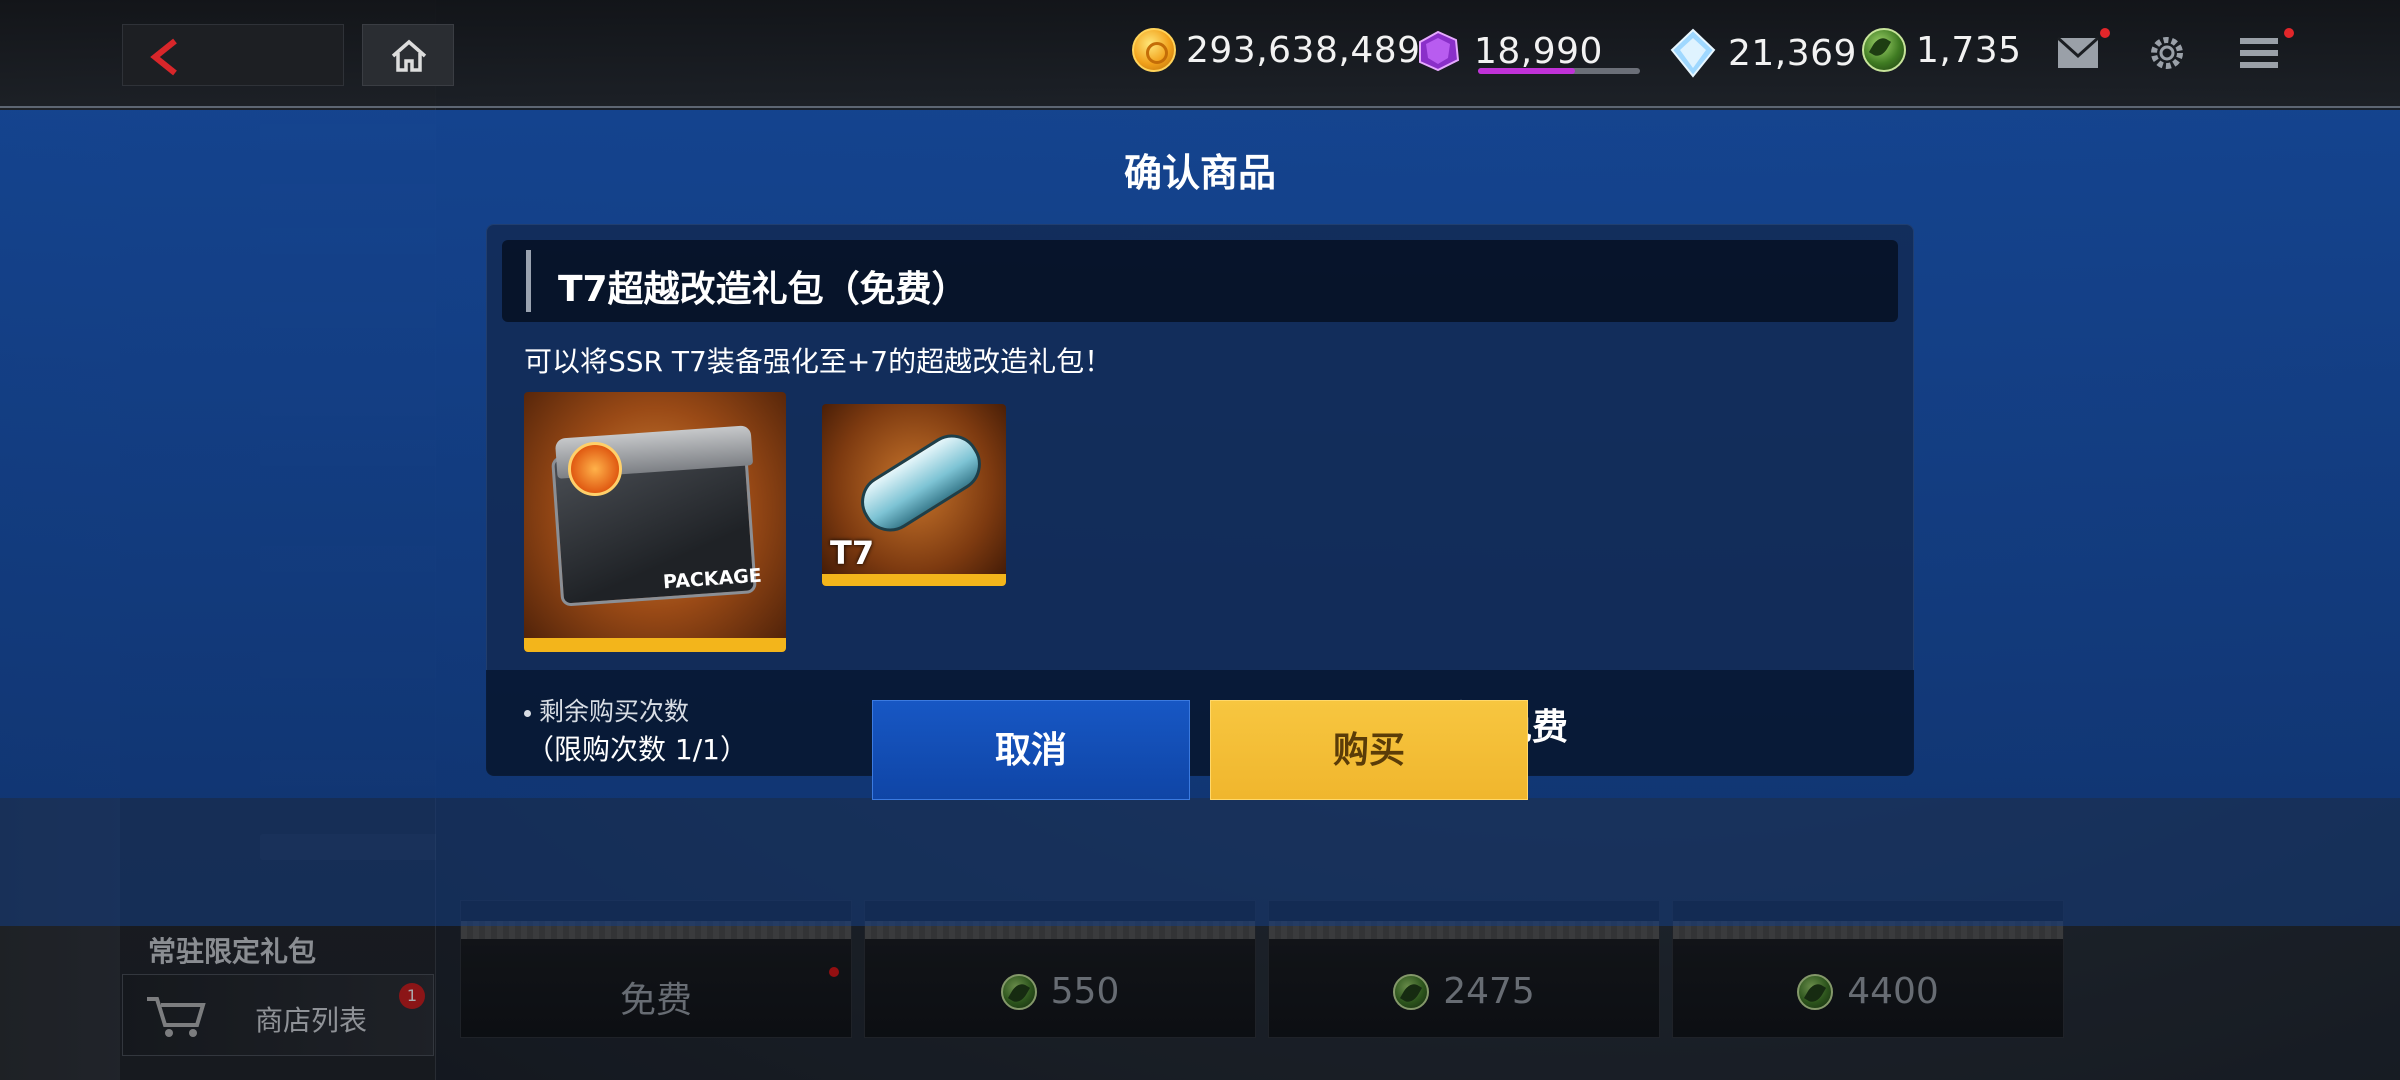  Describe the element at coordinates (921, 483) in the screenshot. I see `capsule-image` at that location.